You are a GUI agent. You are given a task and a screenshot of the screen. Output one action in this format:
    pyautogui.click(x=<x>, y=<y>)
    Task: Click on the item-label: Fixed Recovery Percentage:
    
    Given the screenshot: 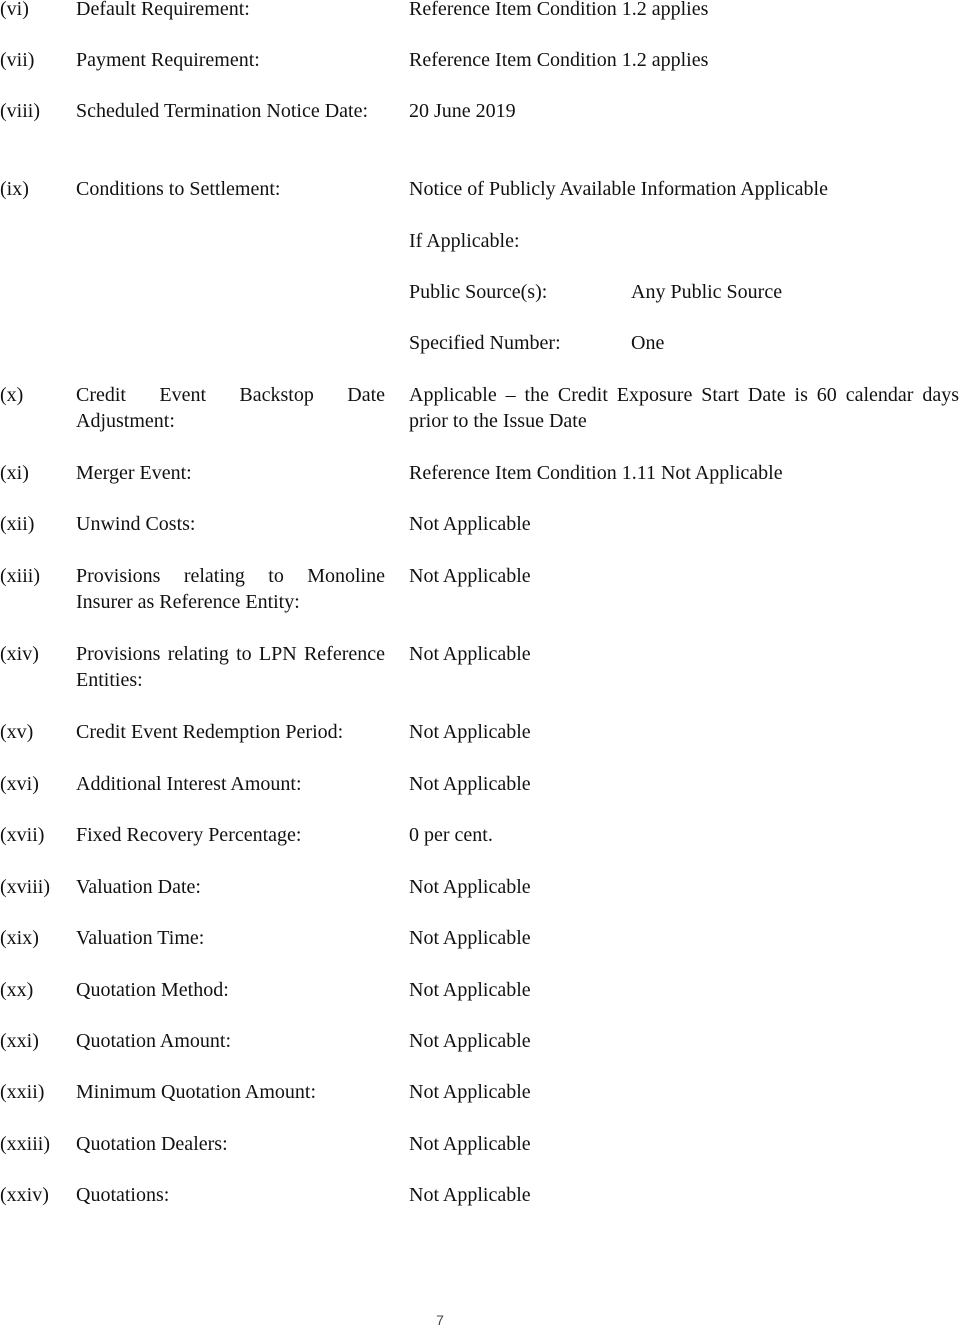 What is the action you would take?
    pyautogui.click(x=189, y=835)
    